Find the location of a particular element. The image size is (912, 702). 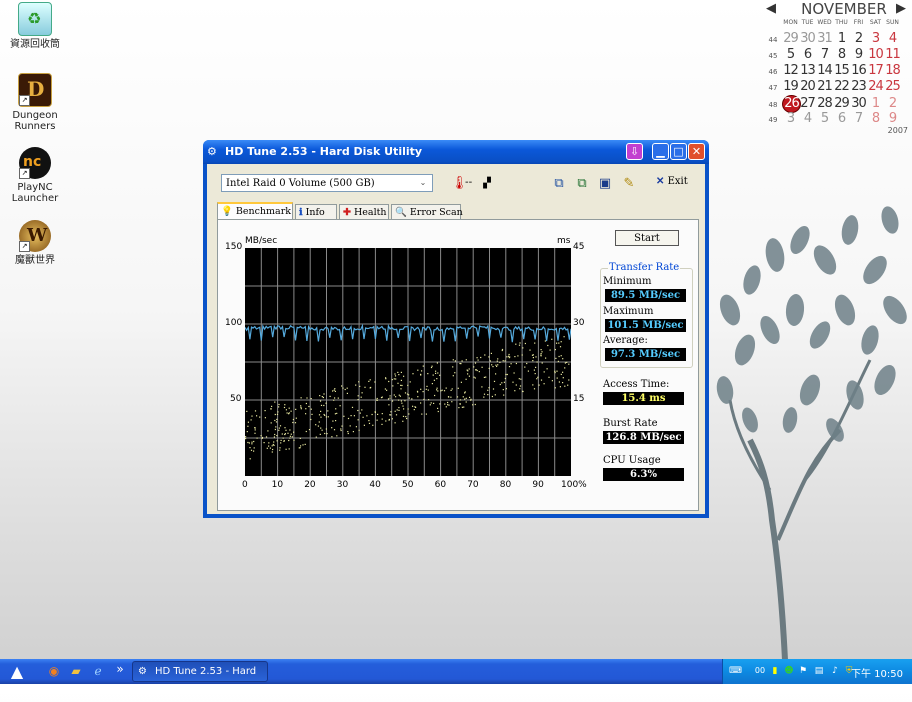

copy-all-icon: ⧉ is located at coordinates (582, 184).